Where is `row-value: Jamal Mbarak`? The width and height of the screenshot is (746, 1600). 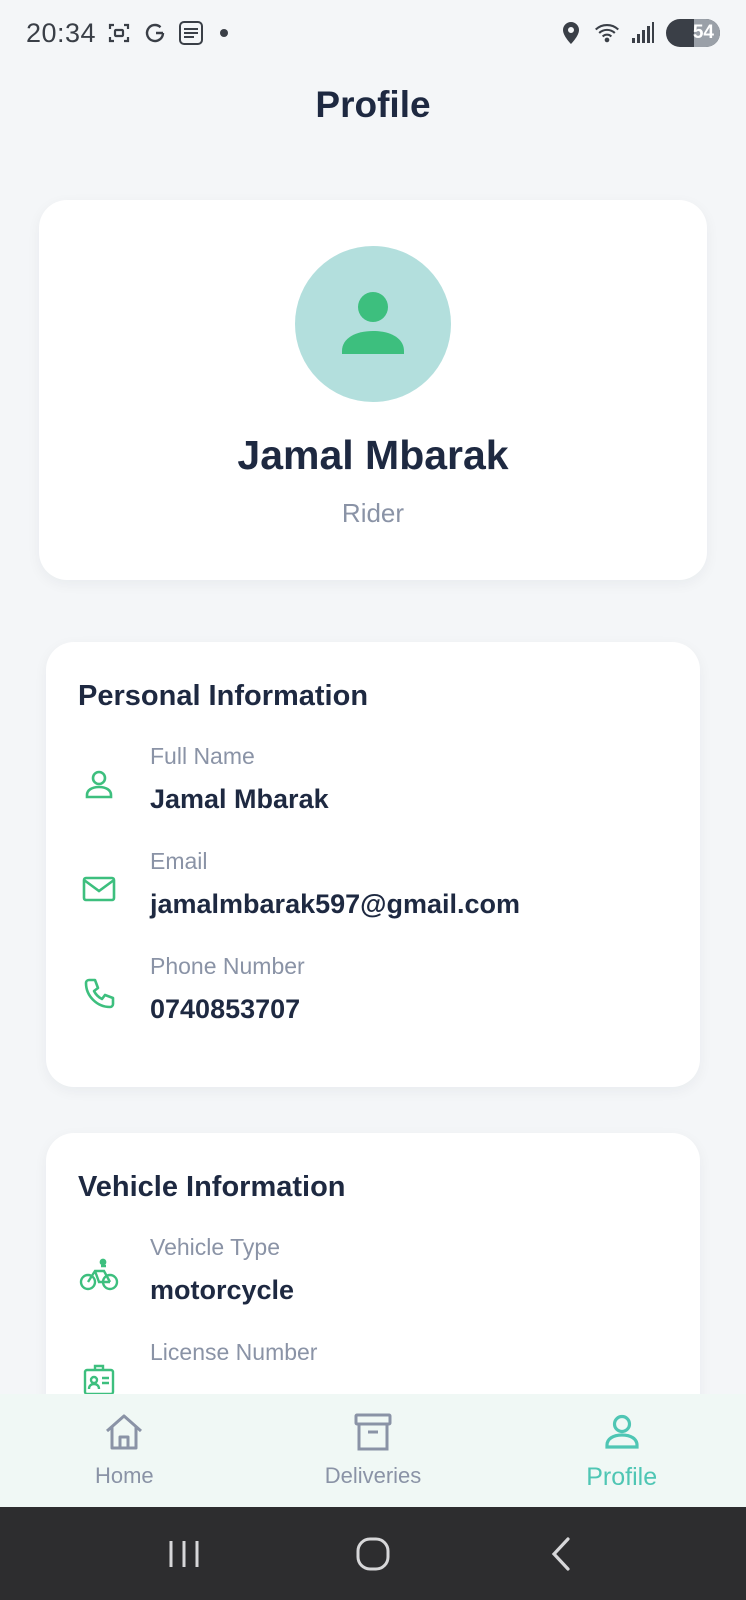 row-value: Jamal Mbarak is located at coordinates (239, 799).